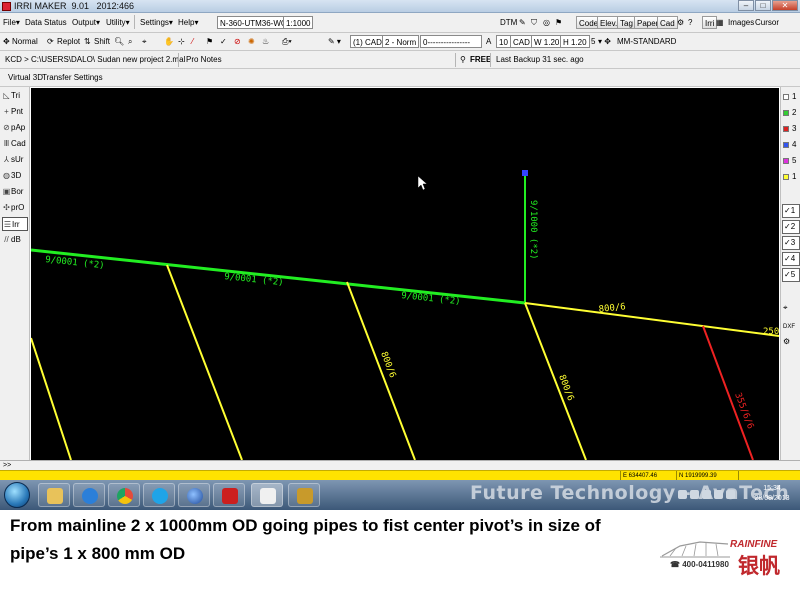 Image resolution: width=800 pixels, height=600 pixels. What do you see at coordinates (15, 112) in the screenshot?
I see `tool-pnt: + Pnt` at bounding box center [15, 112].